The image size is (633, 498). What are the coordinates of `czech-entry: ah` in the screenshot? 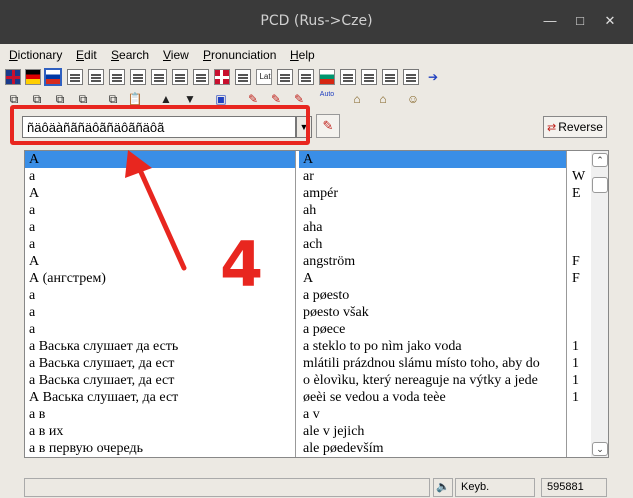 It's located at (432, 210).